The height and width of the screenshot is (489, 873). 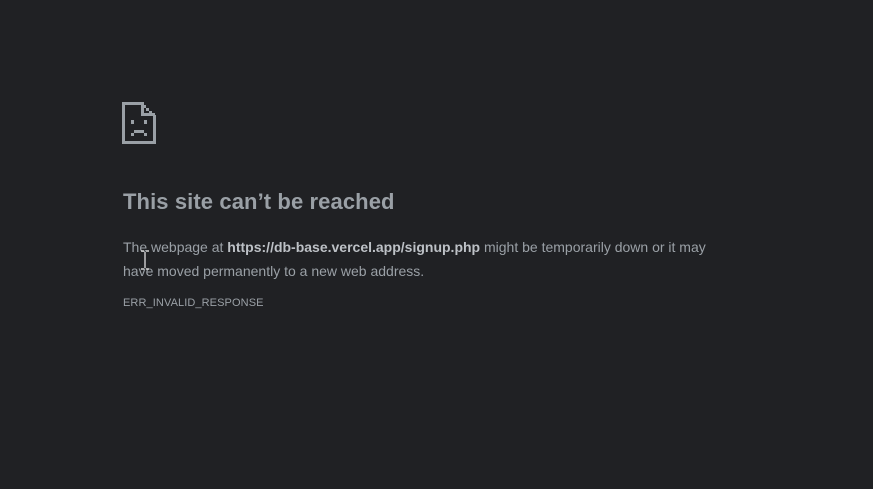 I want to click on error-code: ERR_INVALID_RESPONSE, so click(x=193, y=303).